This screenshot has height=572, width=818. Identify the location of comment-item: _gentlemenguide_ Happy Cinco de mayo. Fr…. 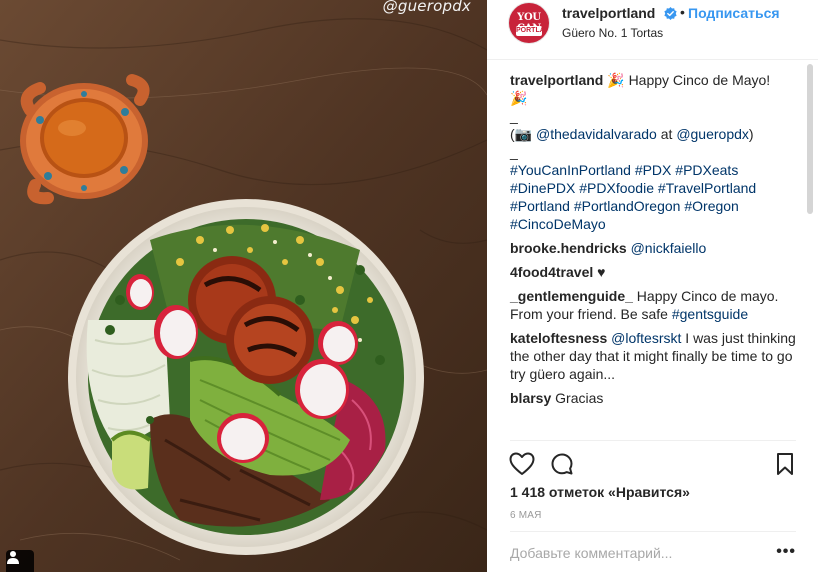
(656, 305).